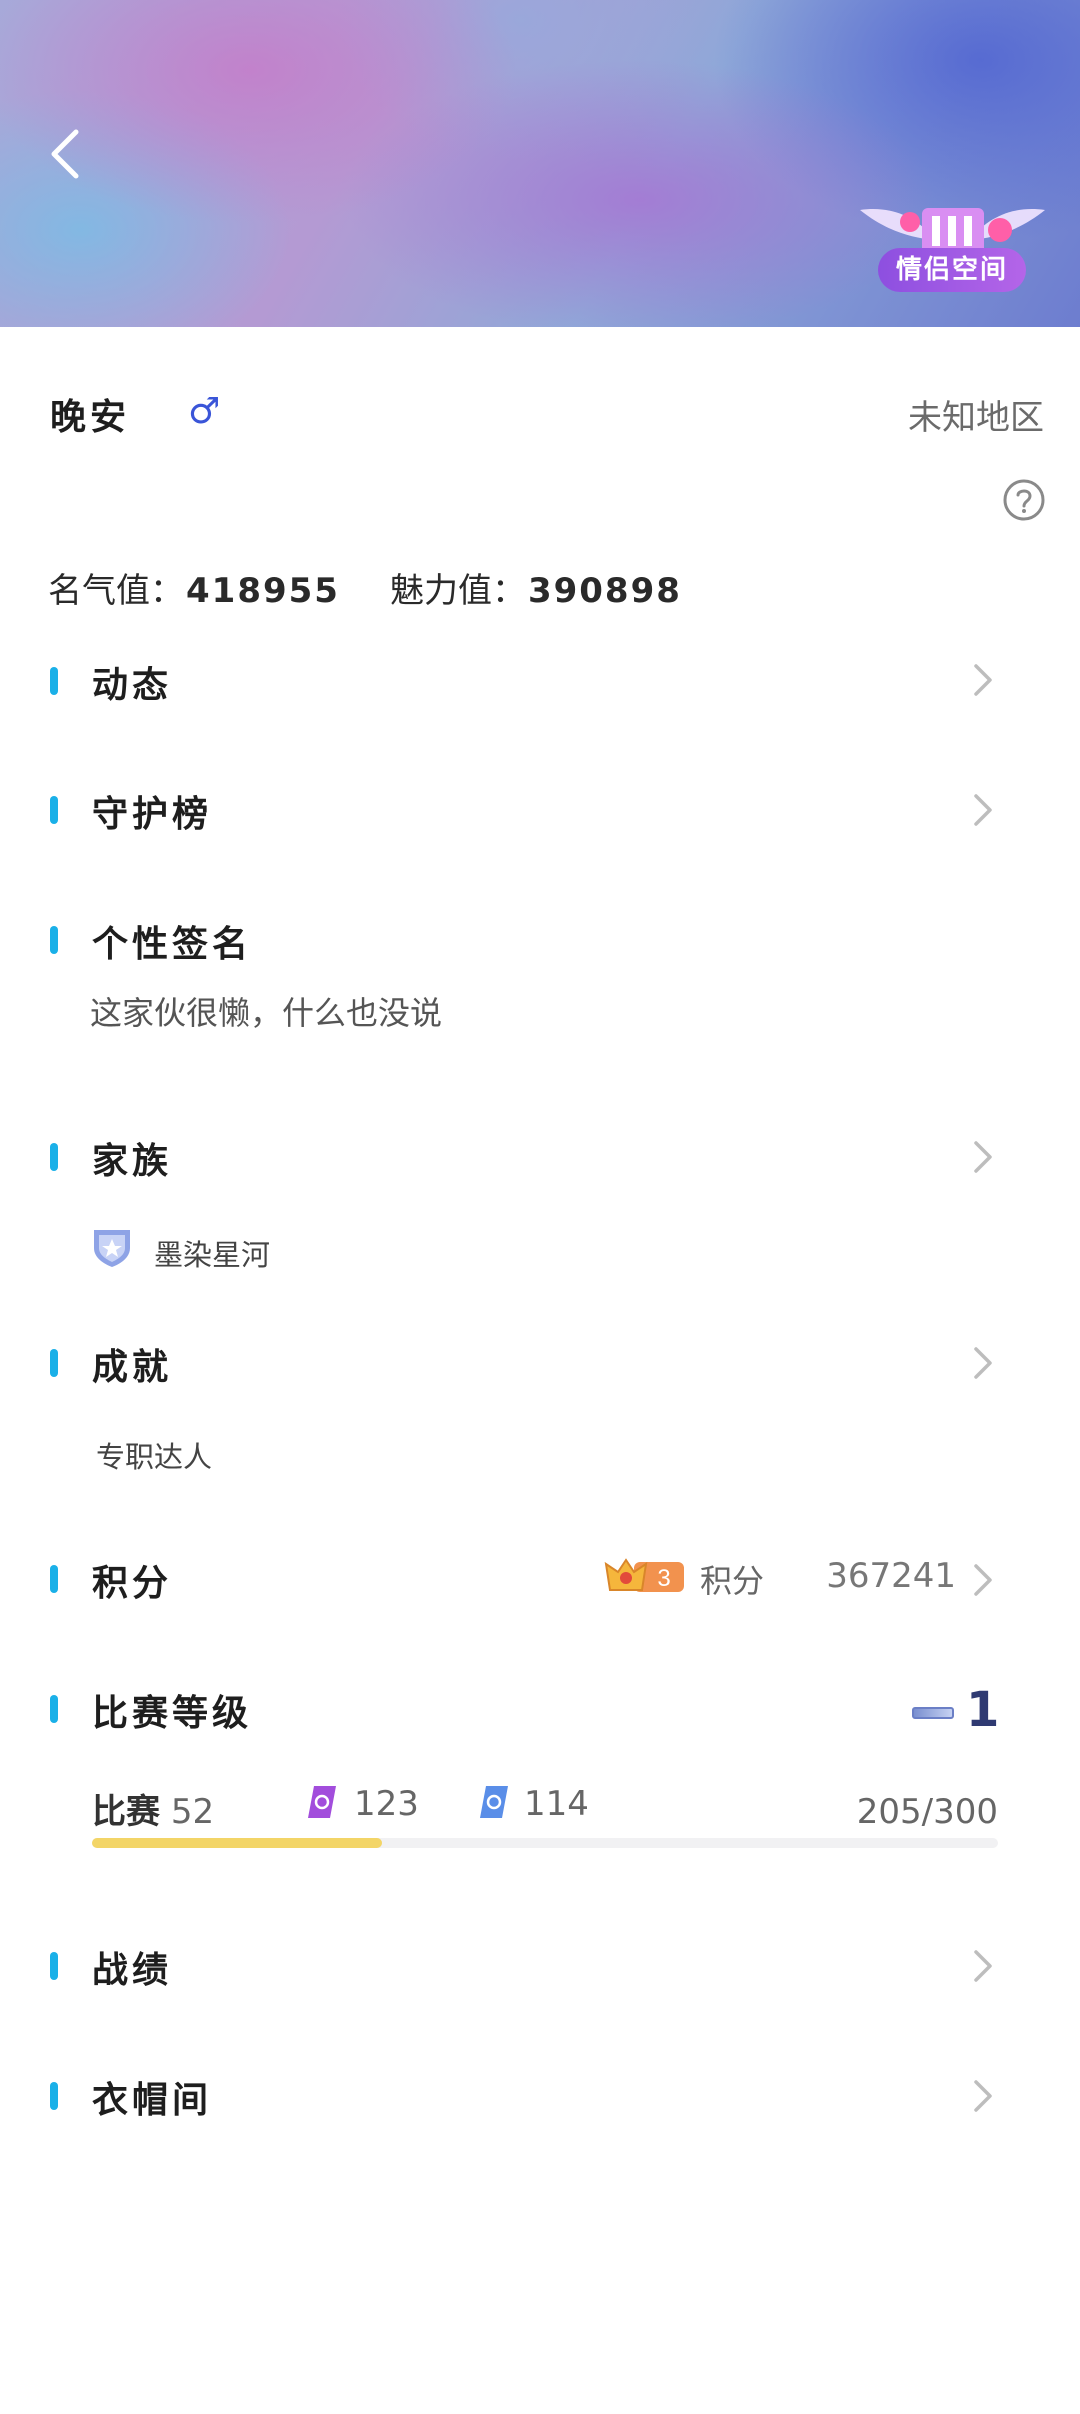 The width and height of the screenshot is (1080, 2414). Describe the element at coordinates (266, 1013) in the screenshot. I see `signature-text: 这家伙很懒，什么也没说` at that location.